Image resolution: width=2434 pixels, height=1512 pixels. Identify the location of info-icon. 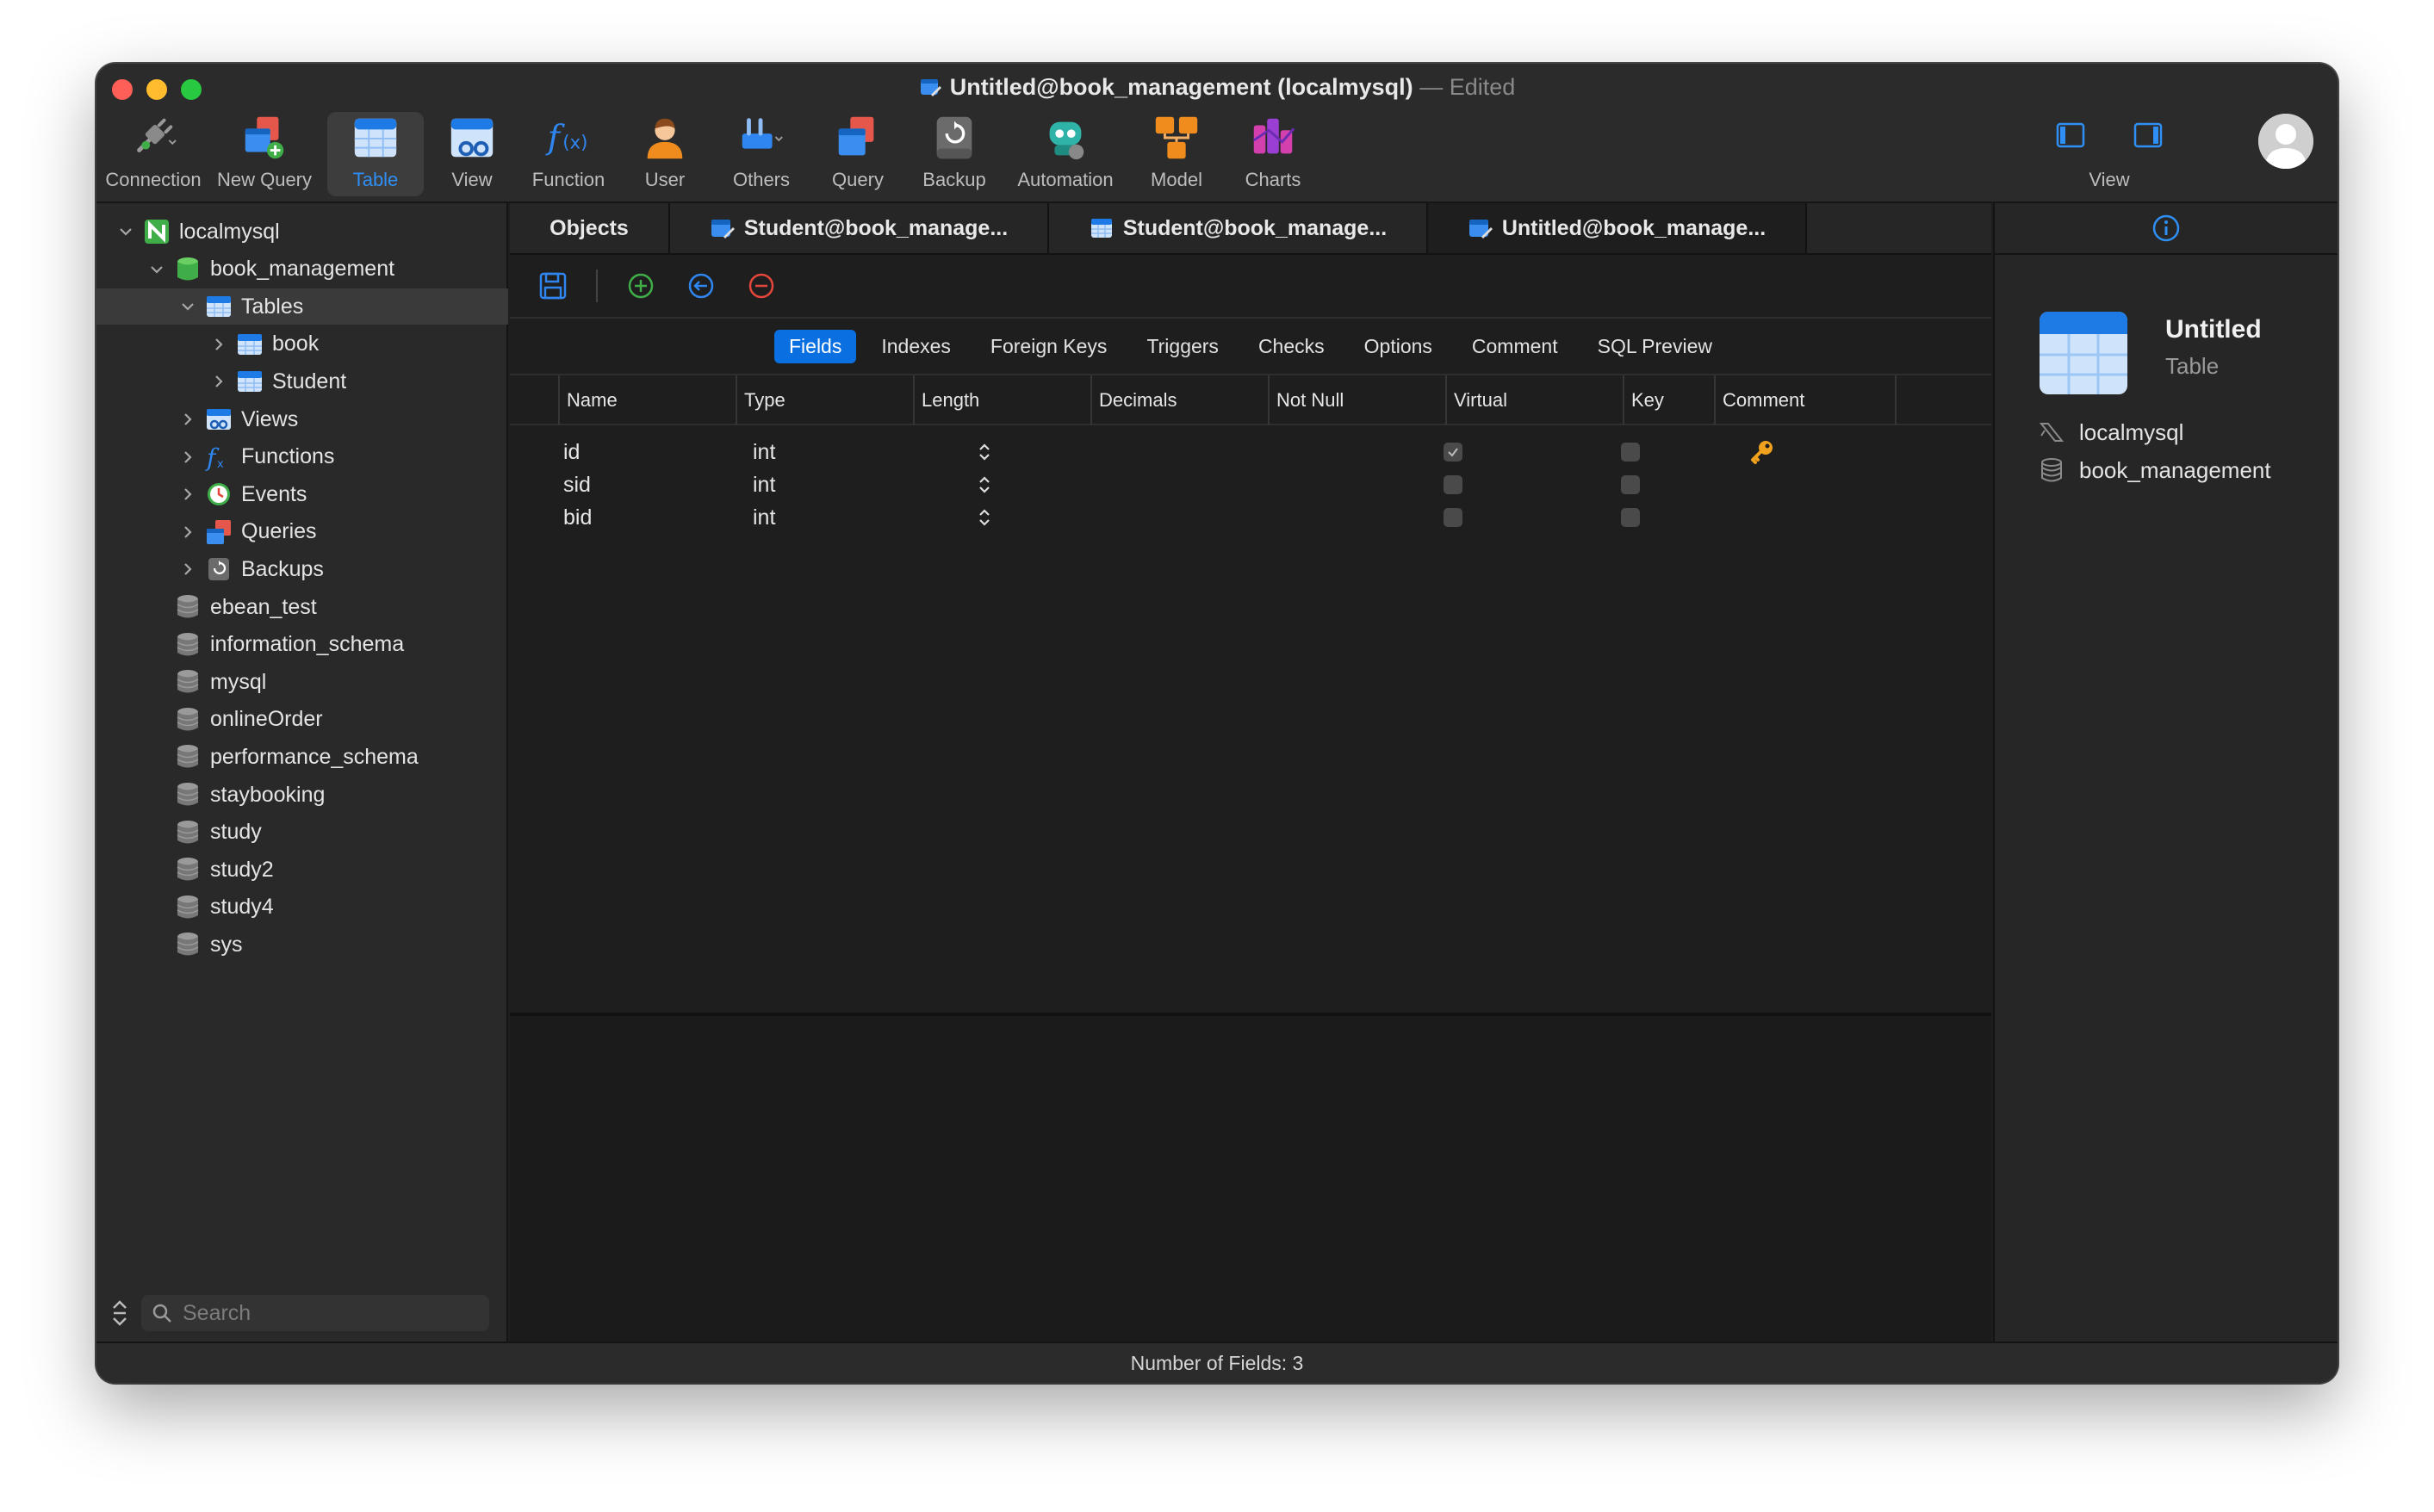
(2166, 229).